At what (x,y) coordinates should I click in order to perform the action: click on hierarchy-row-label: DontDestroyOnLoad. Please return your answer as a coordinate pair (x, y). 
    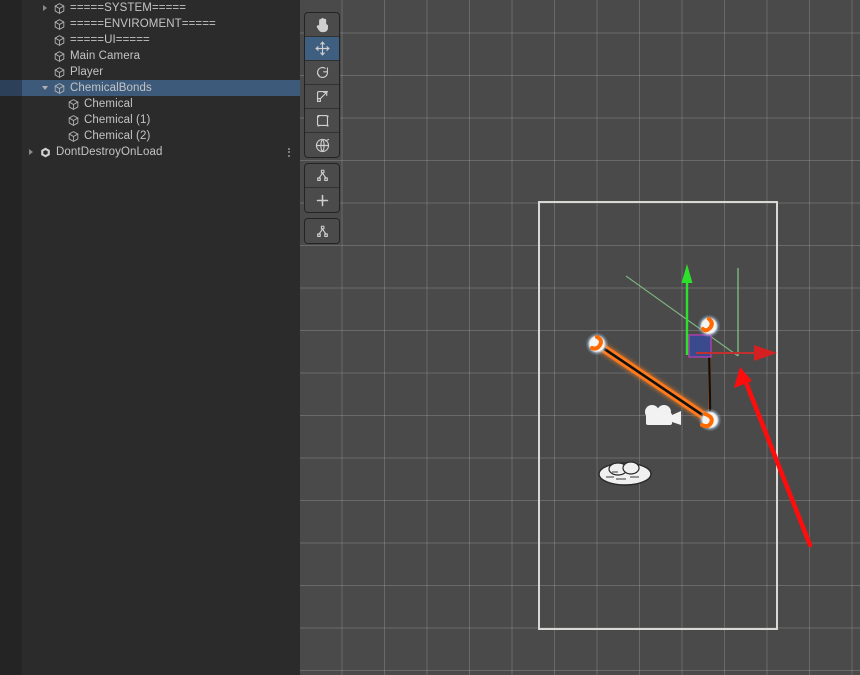
    Looking at the image, I should click on (109, 152).